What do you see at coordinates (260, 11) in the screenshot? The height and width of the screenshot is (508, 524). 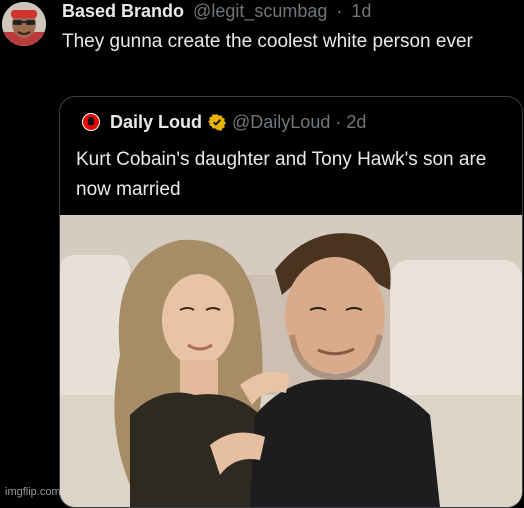 I see `author-handle: @legit_scumbag` at bounding box center [260, 11].